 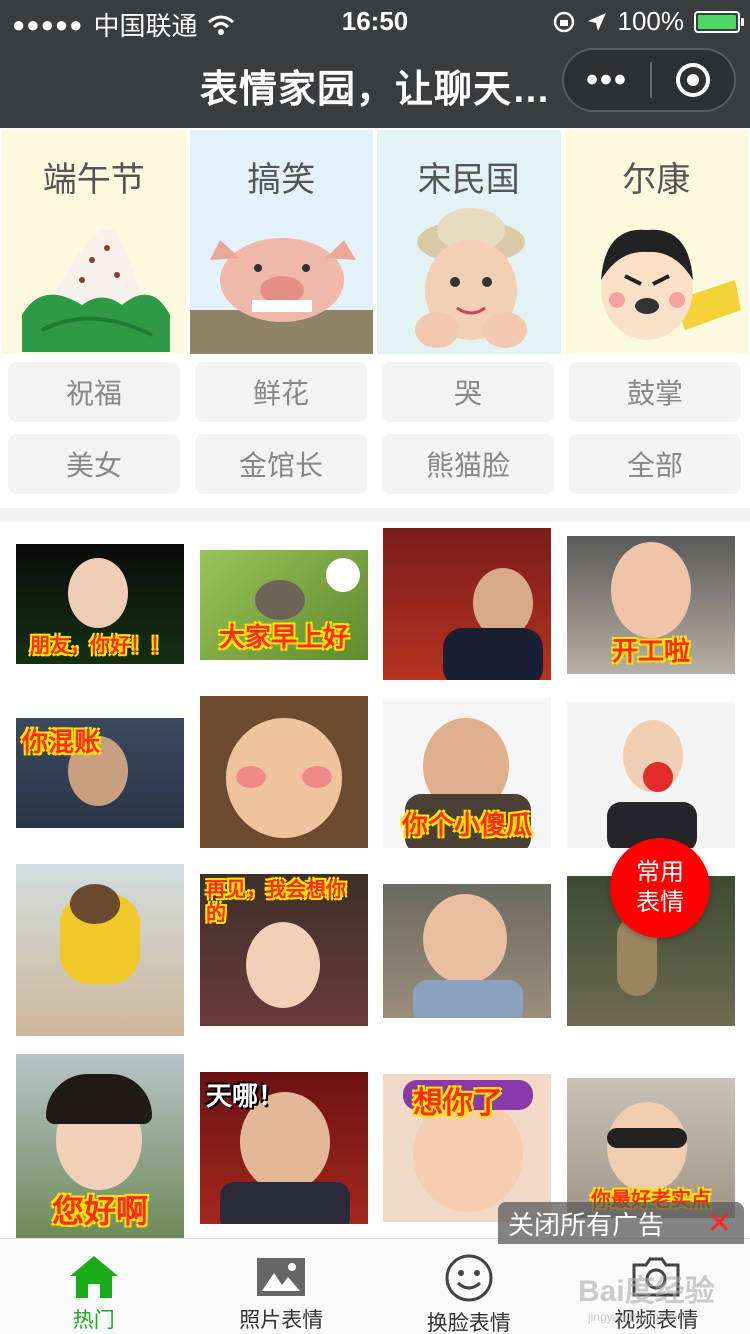 I want to click on battery-icon, so click(x=719, y=21).